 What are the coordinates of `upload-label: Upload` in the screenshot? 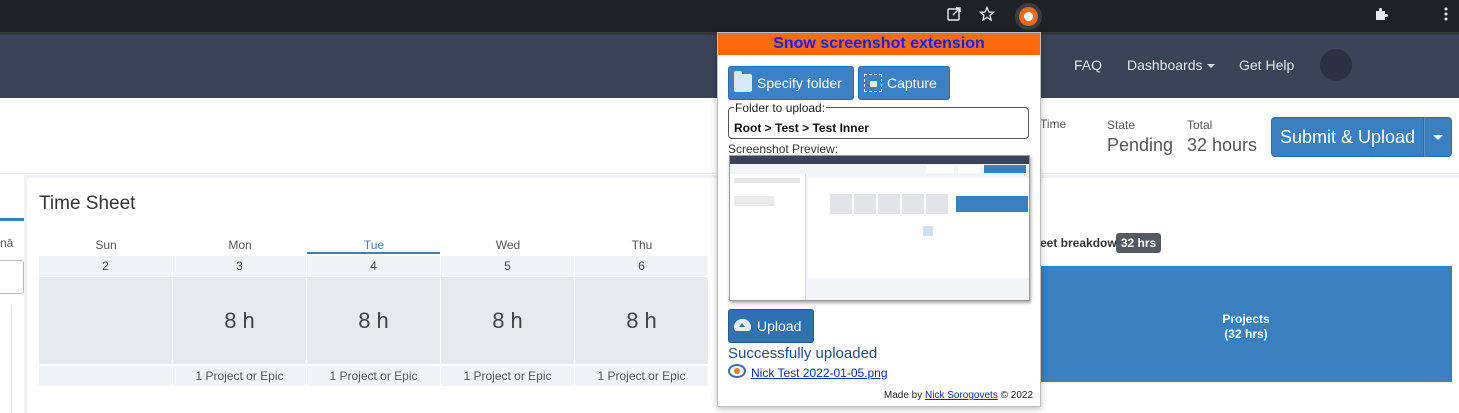 It's located at (779, 326).